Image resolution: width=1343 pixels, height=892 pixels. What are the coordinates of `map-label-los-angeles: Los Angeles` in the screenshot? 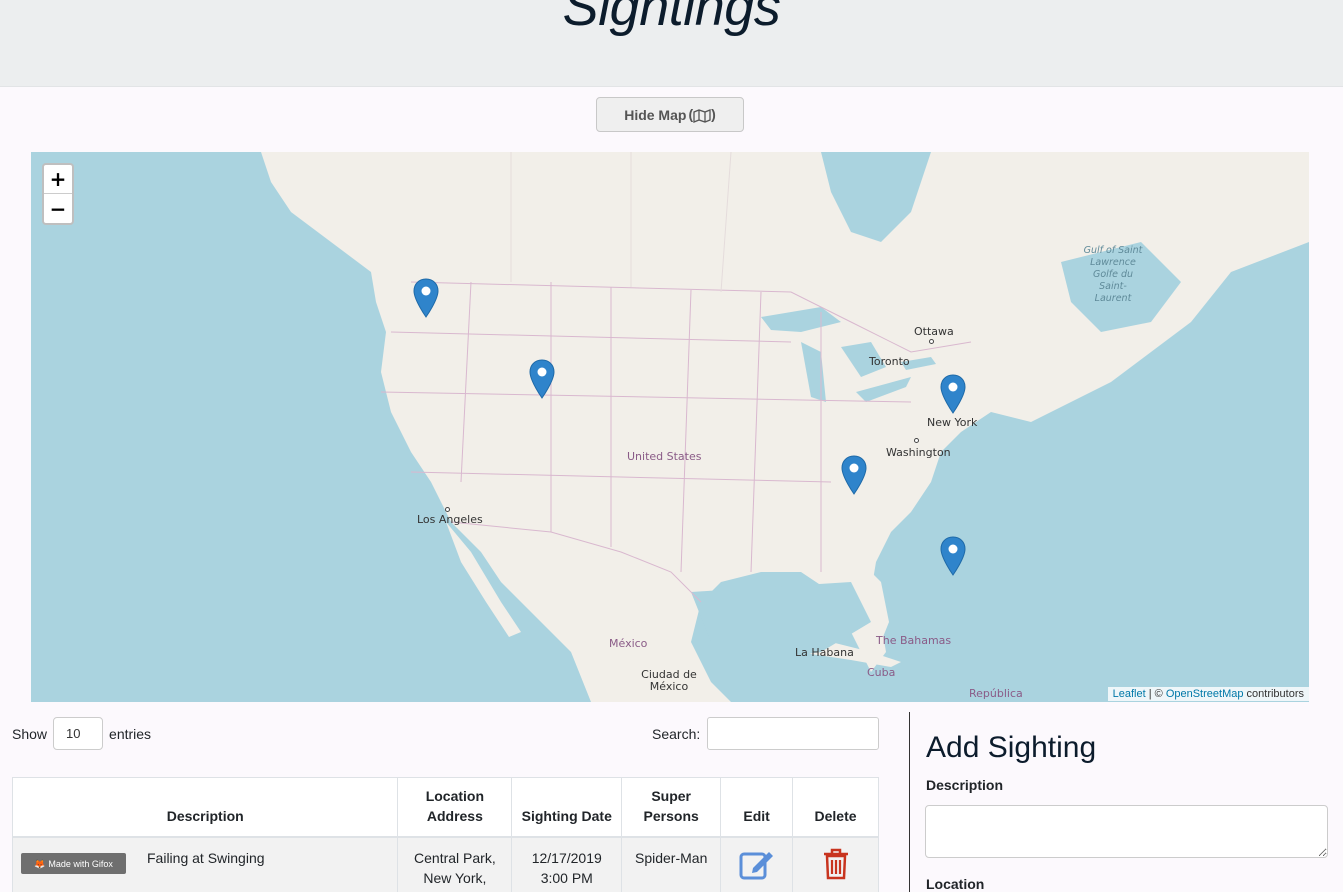 It's located at (450, 519).